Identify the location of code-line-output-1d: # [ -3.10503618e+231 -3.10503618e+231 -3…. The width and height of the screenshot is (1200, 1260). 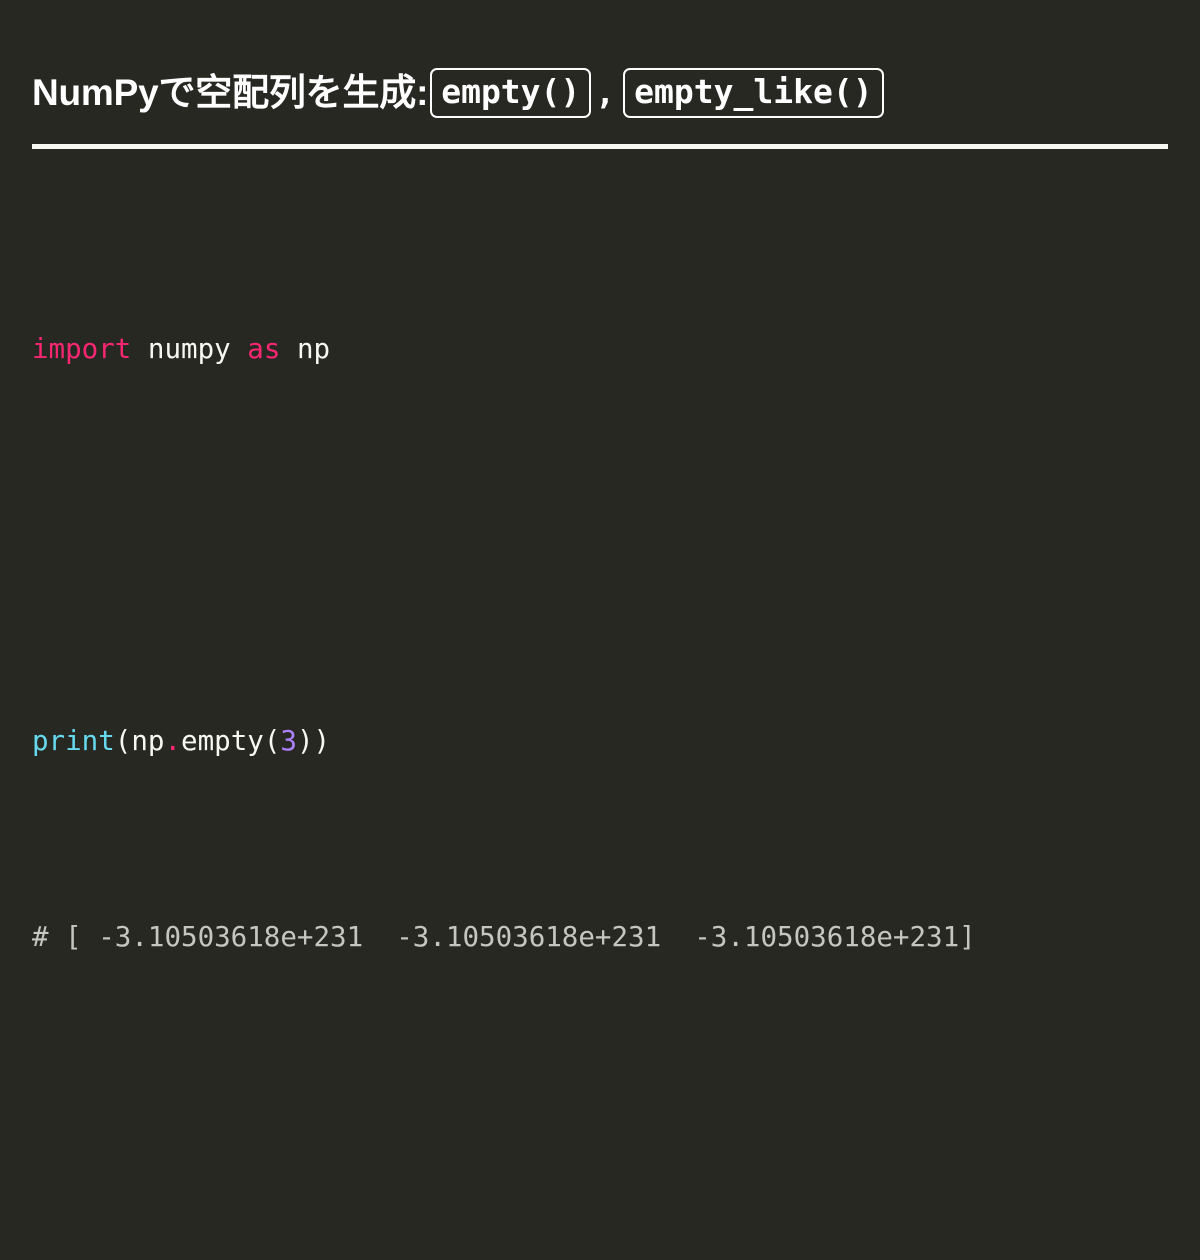
(608, 937).